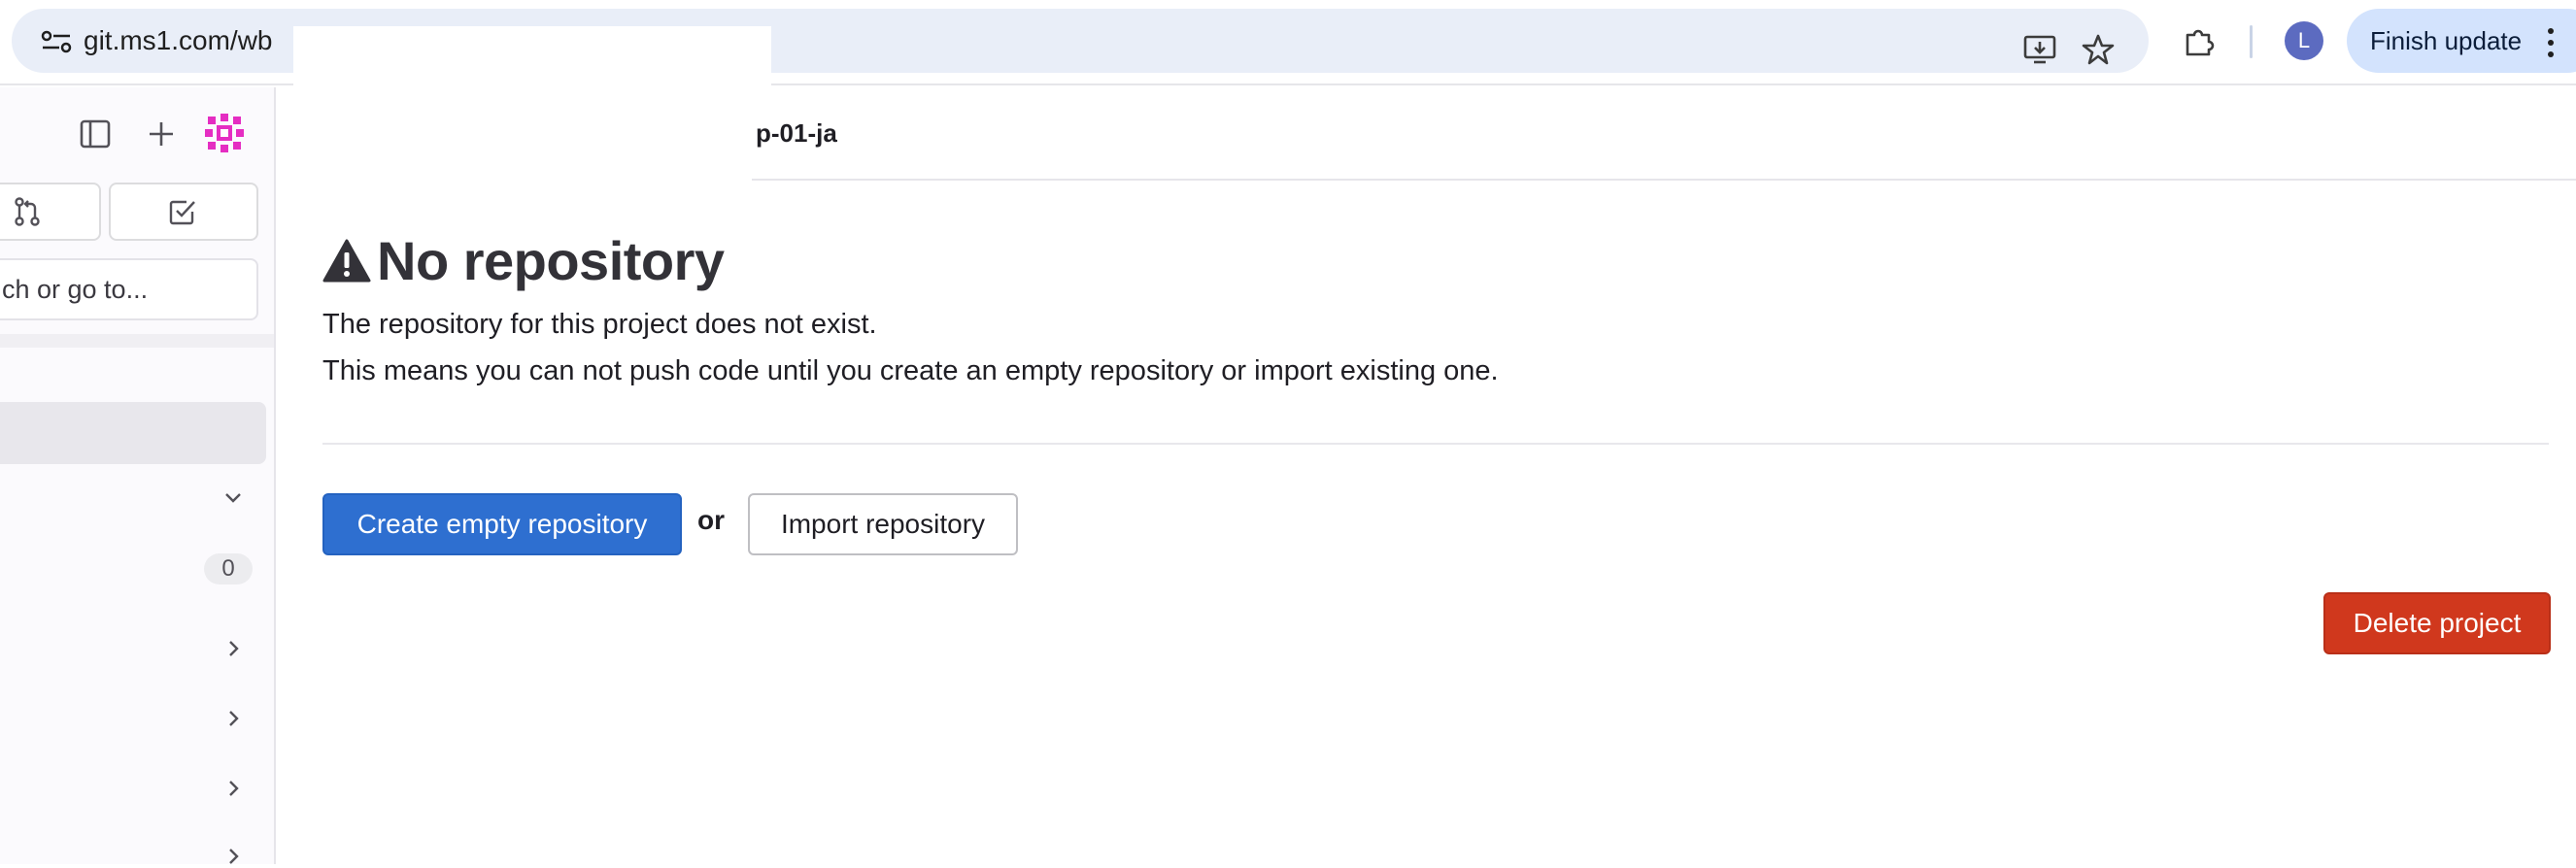 The image size is (2576, 868). Describe the element at coordinates (2199, 40) in the screenshot. I see `extensions-icon` at that location.